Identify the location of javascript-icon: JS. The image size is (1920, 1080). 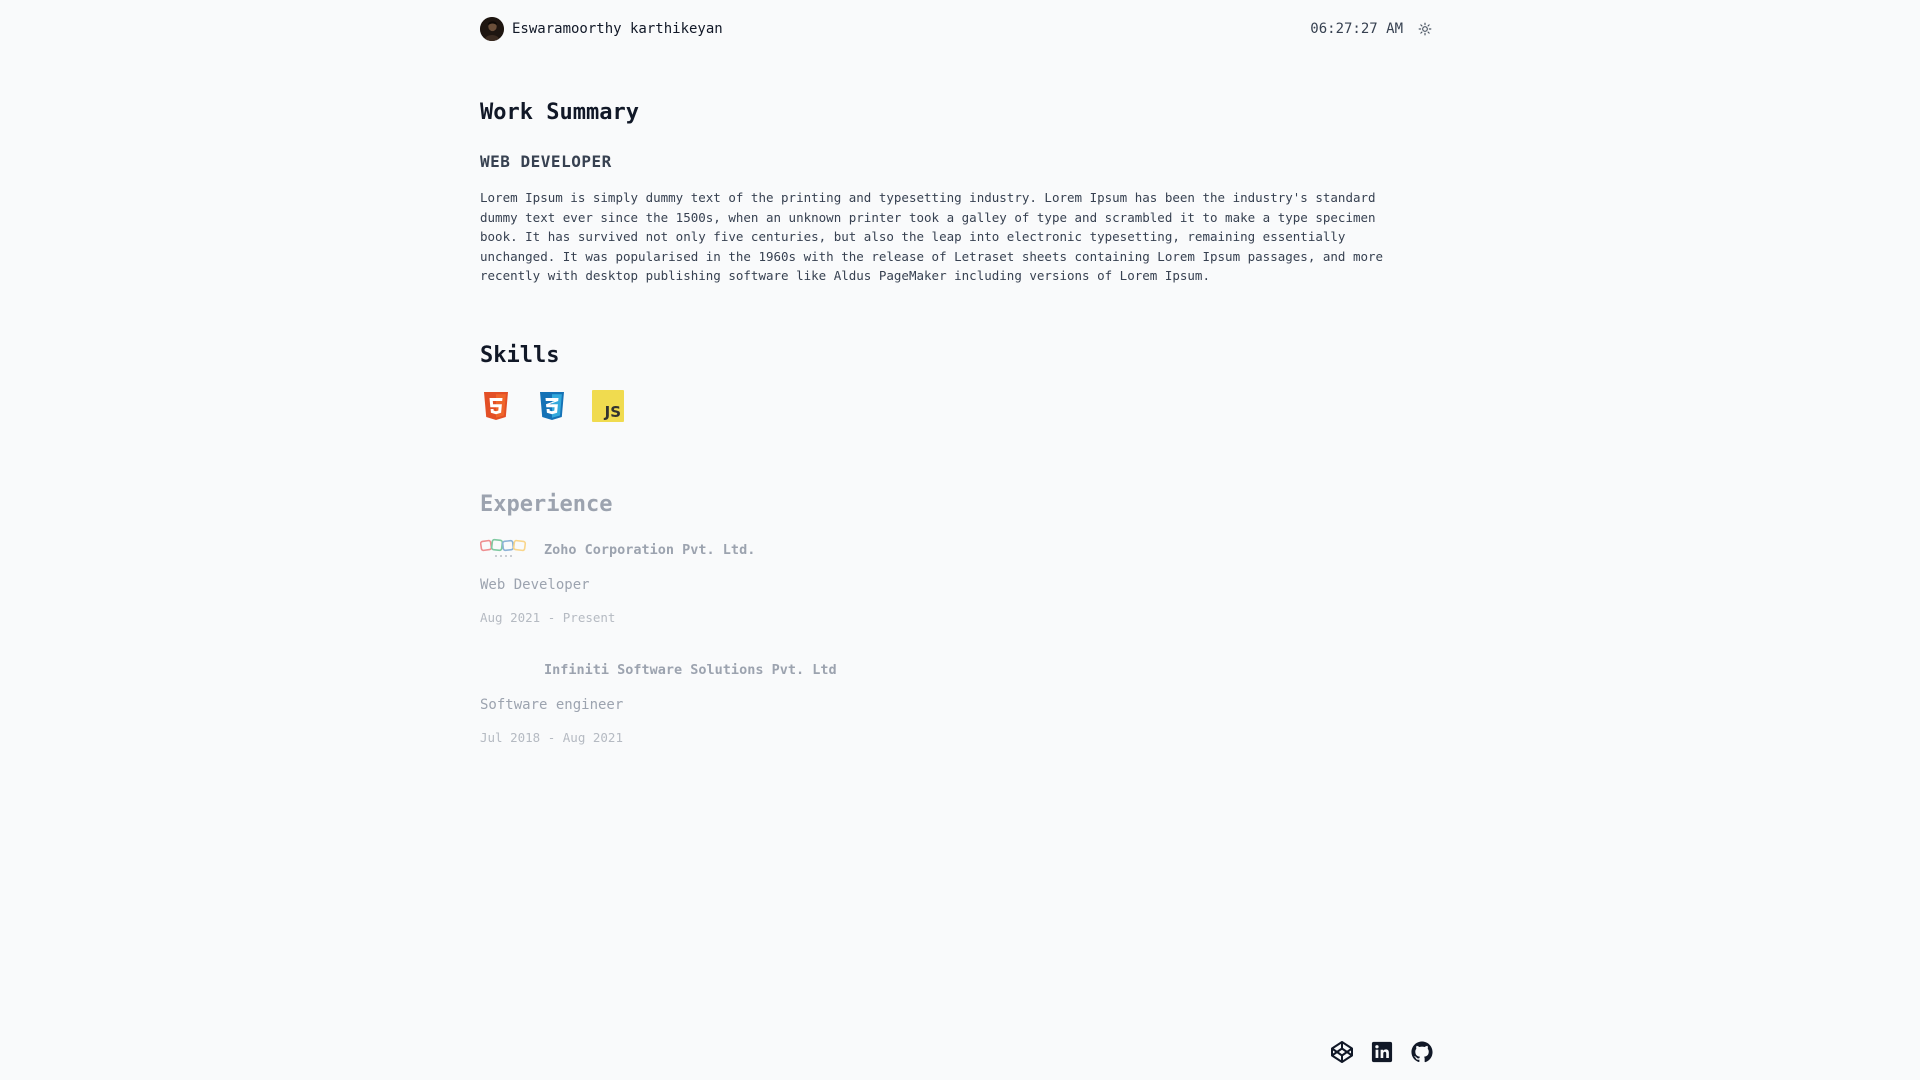
(608, 406).